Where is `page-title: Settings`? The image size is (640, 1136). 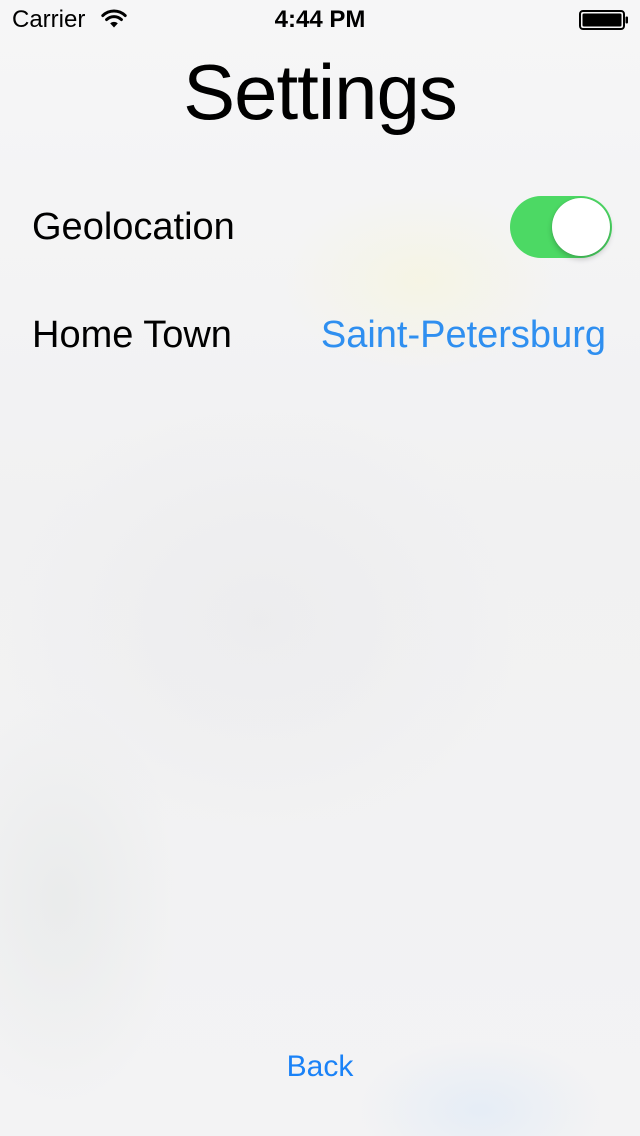 page-title: Settings is located at coordinates (320, 92).